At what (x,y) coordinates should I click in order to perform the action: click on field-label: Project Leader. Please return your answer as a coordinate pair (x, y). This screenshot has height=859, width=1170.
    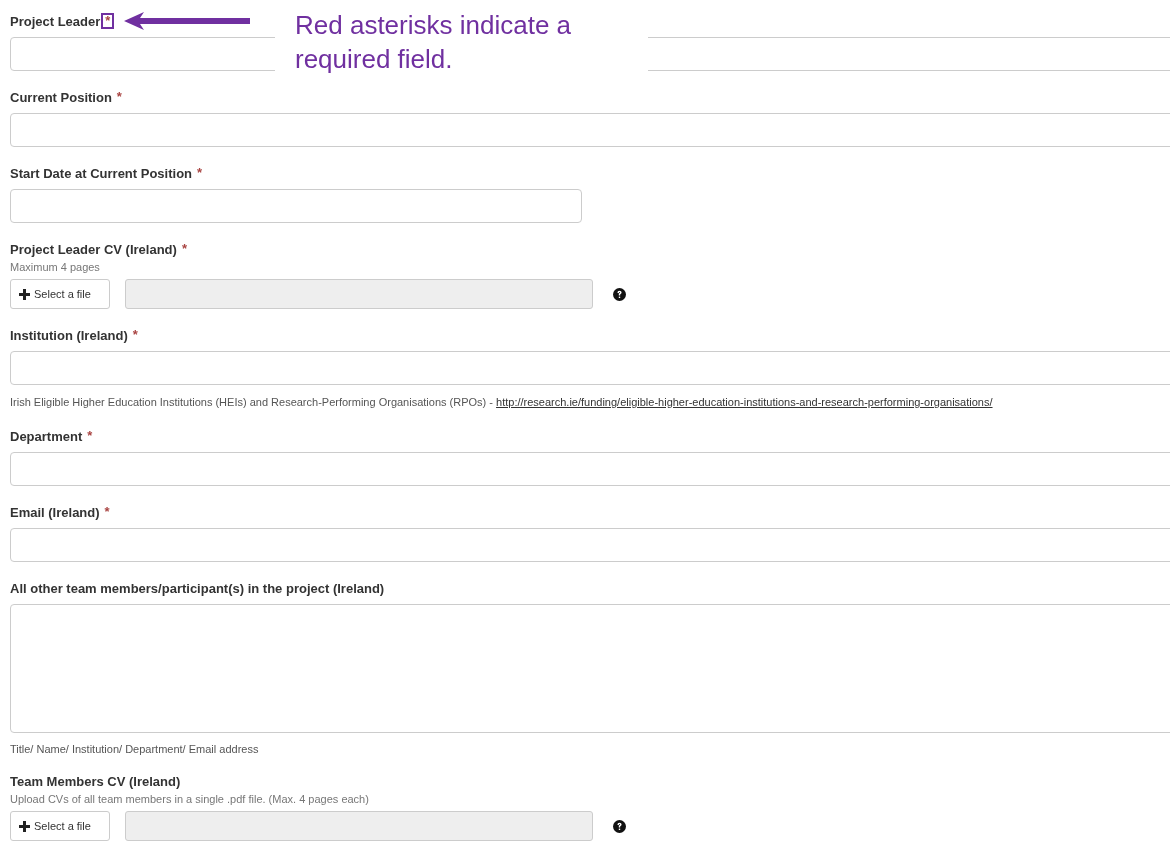
    Looking at the image, I should click on (55, 21).